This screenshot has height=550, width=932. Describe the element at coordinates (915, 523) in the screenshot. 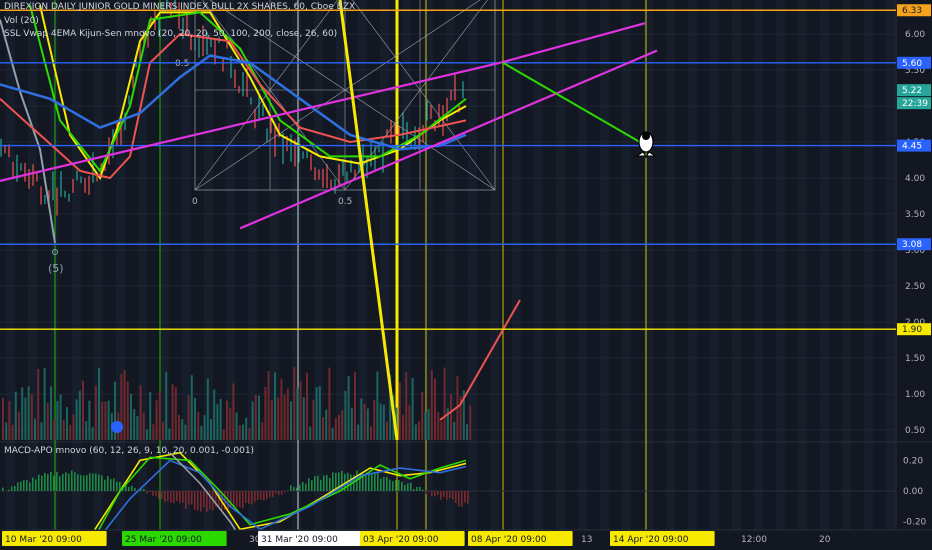

I see `macd-tick: -0.20` at that location.